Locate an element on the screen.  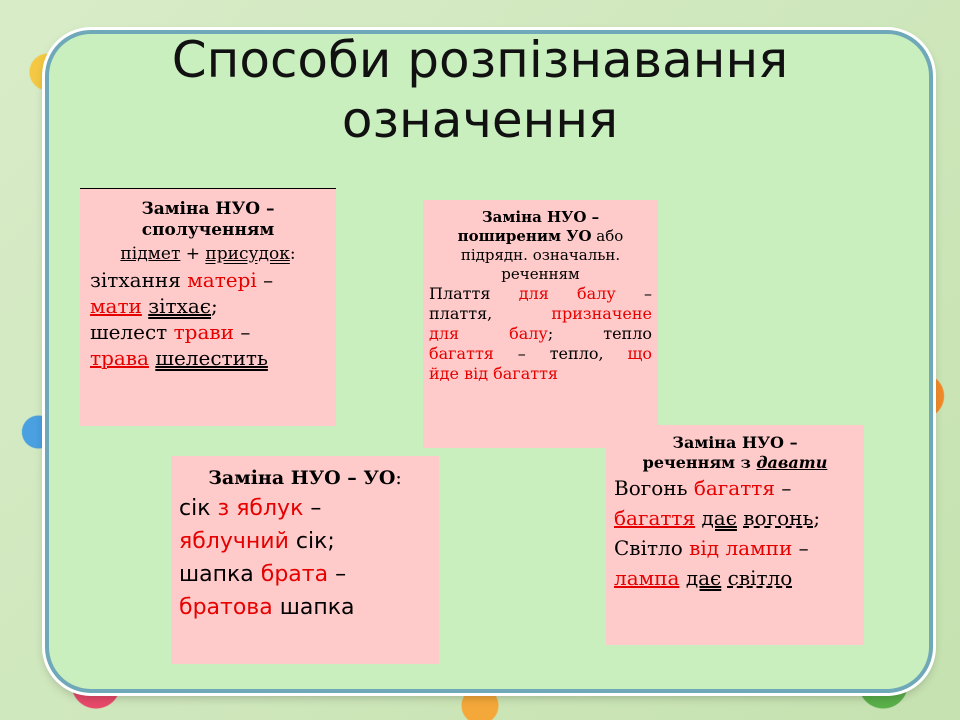
example-line: шелест трави – is located at coordinates (208, 332).